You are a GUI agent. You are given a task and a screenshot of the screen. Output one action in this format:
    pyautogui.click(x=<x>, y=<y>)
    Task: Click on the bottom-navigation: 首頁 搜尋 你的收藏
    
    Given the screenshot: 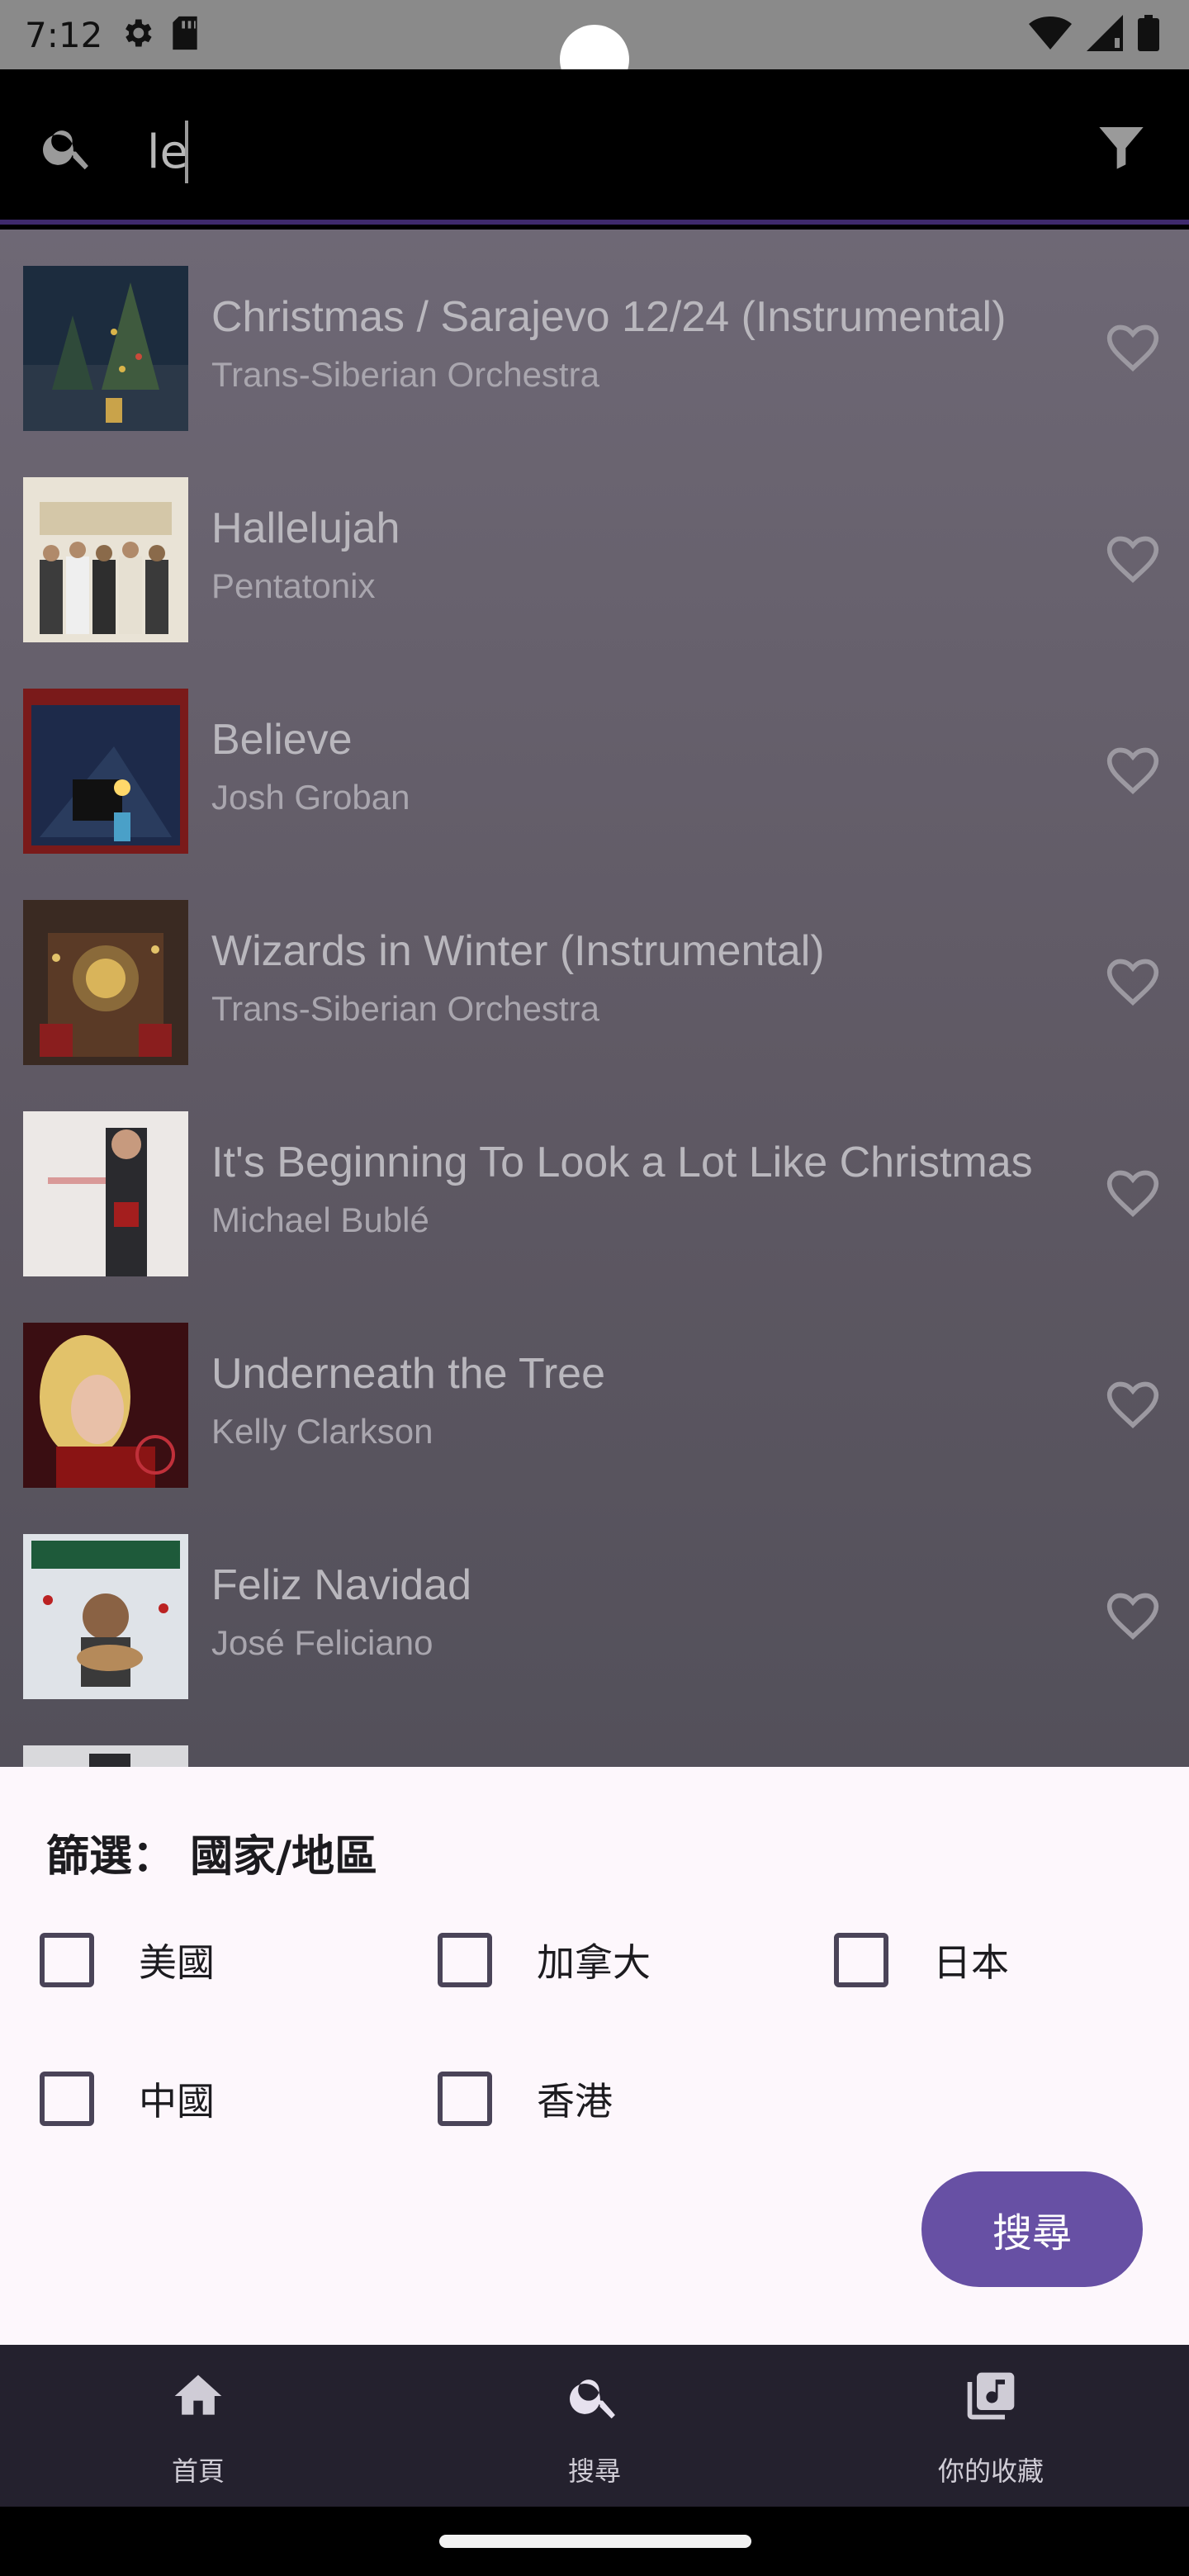 What is the action you would take?
    pyautogui.click(x=594, y=2426)
    